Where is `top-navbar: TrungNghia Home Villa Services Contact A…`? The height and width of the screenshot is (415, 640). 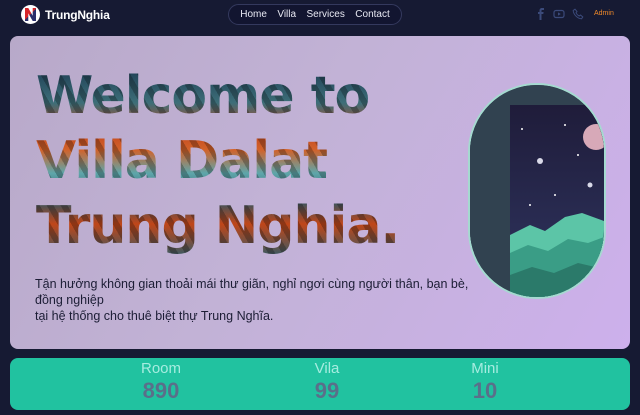 top-navbar: TrungNghia Home Villa Services Contact A… is located at coordinates (320, 15).